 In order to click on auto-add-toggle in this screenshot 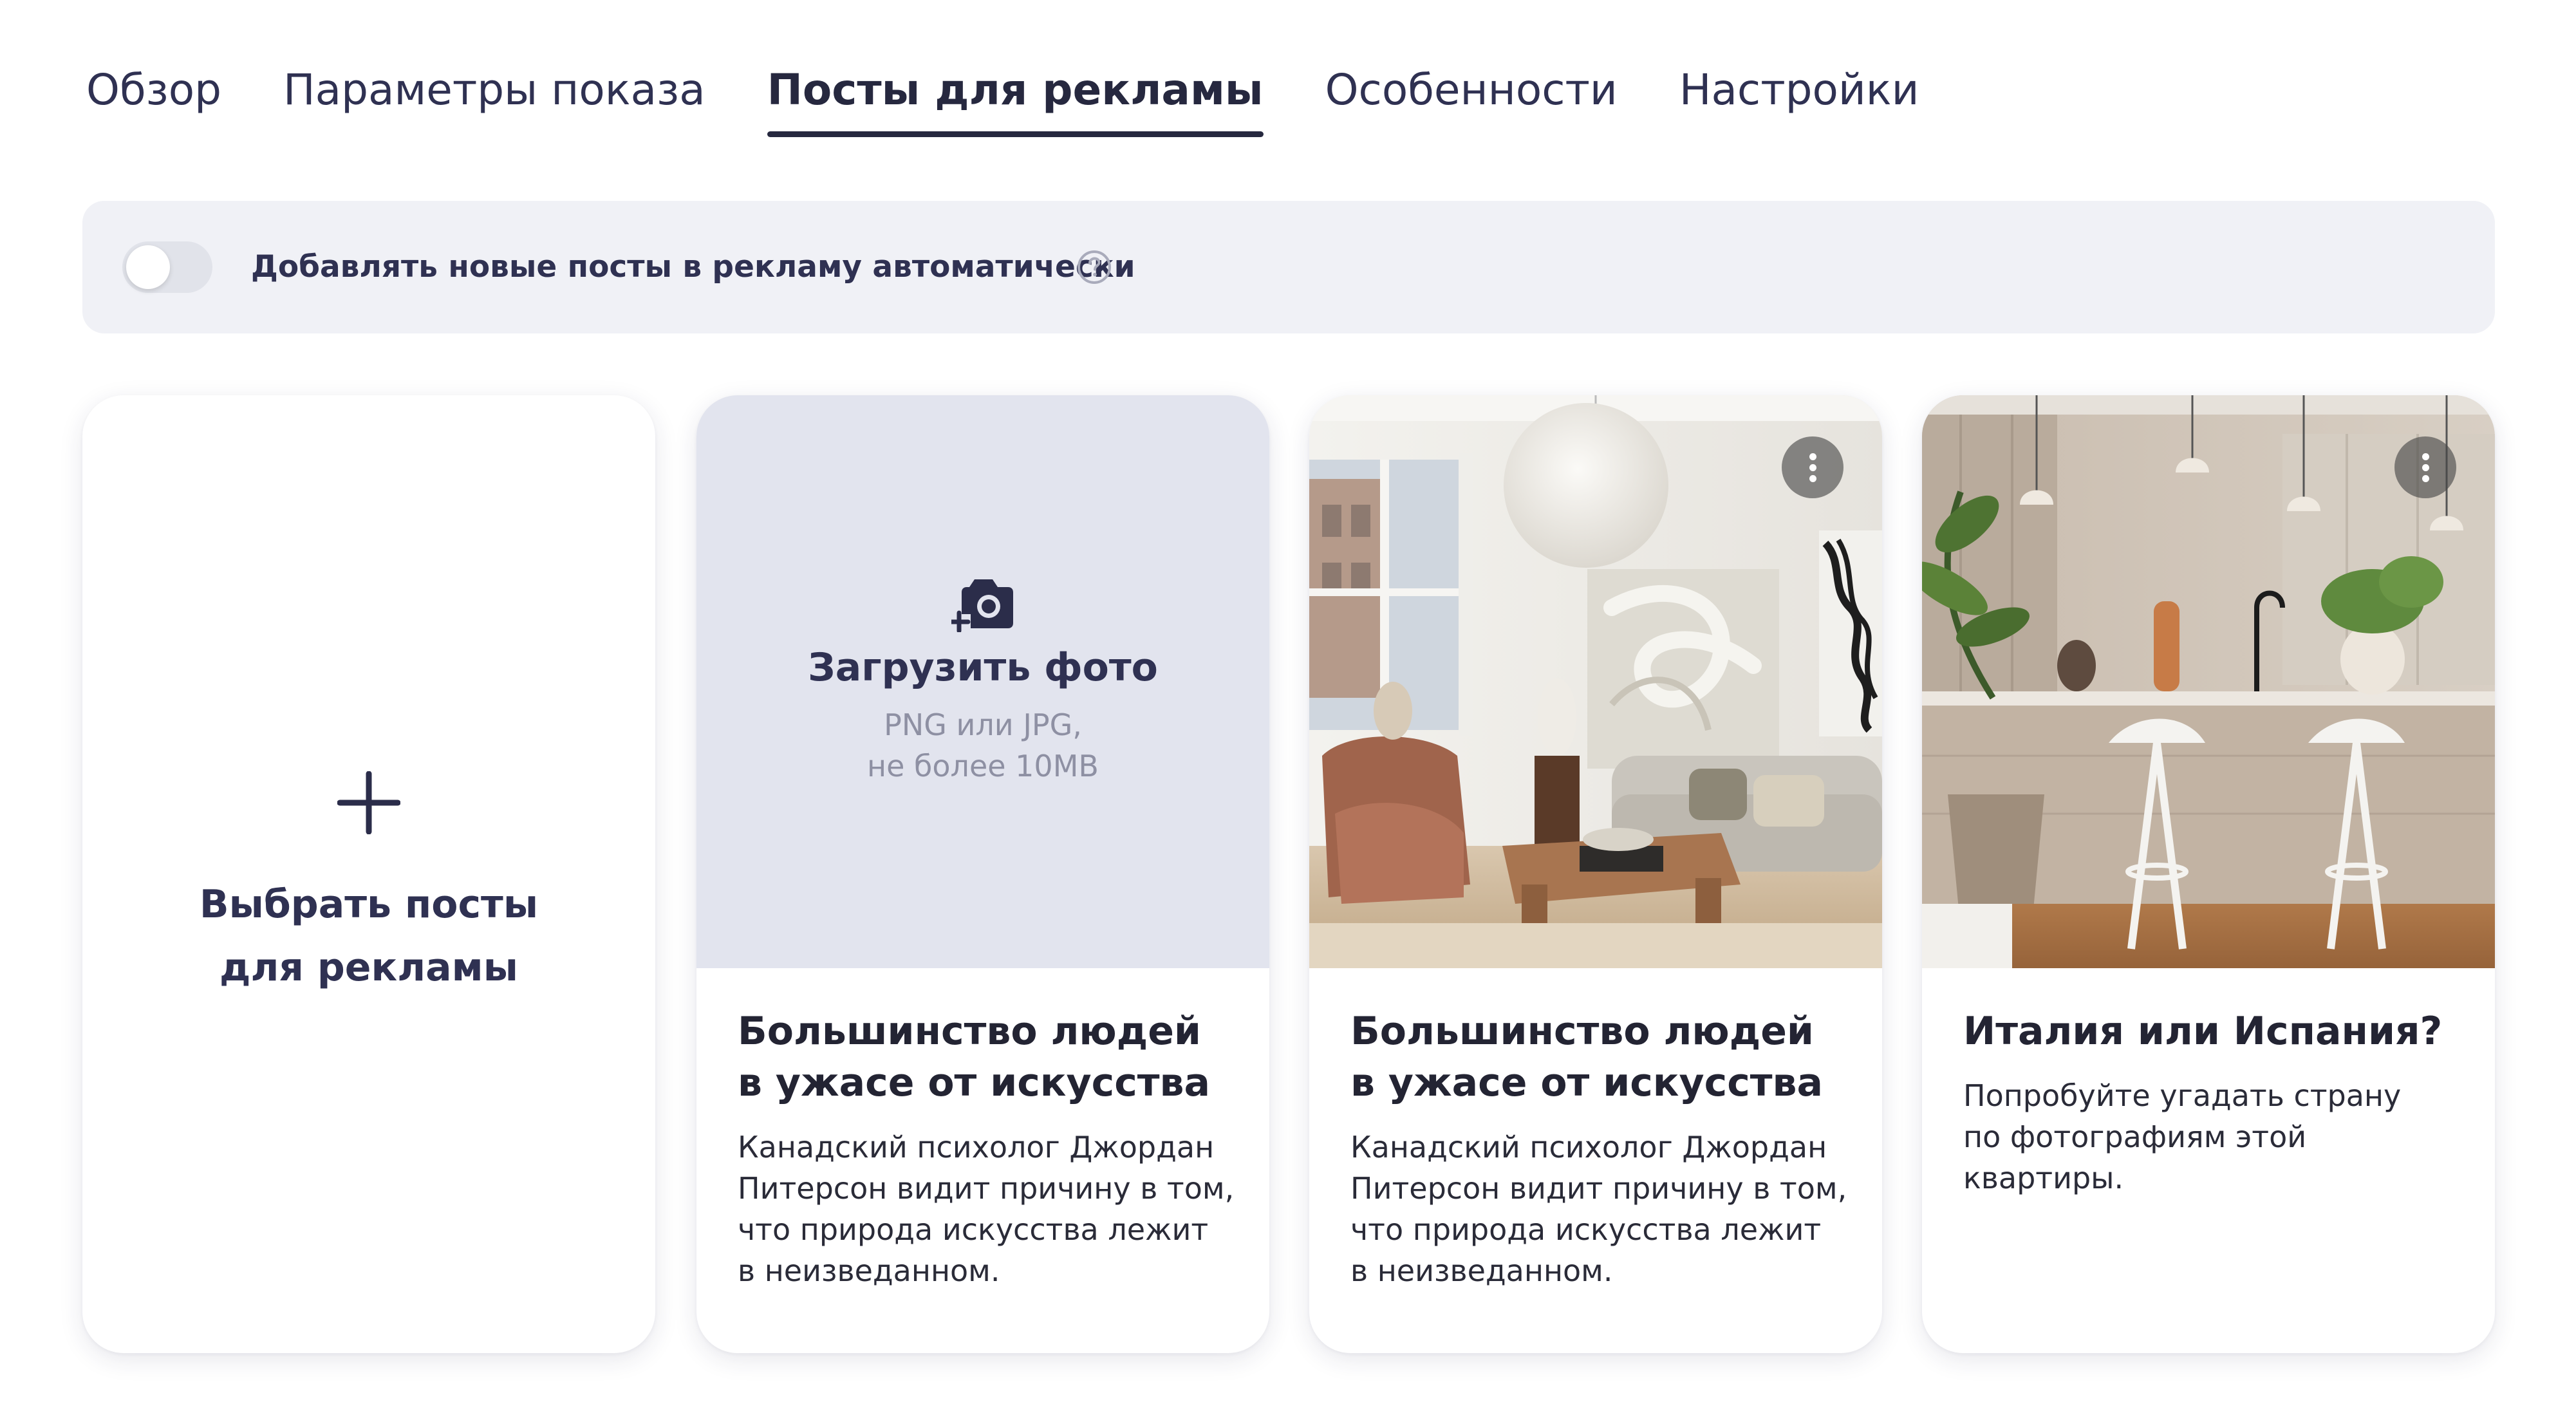, I will do `click(167, 267)`.